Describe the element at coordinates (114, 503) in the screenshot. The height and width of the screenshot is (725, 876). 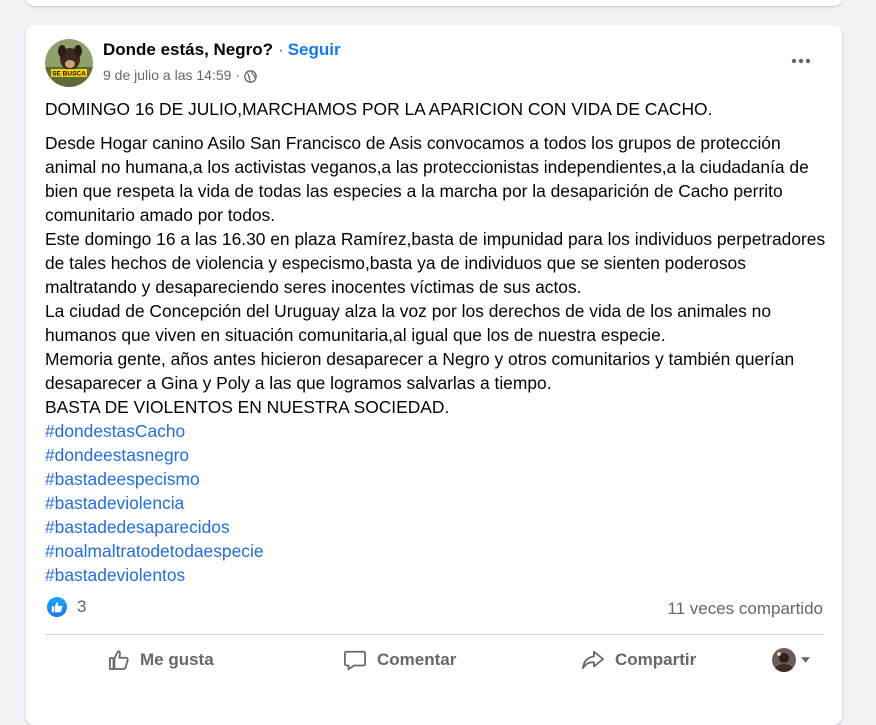
I see `hashtag-link: #bastadeviolencia` at that location.